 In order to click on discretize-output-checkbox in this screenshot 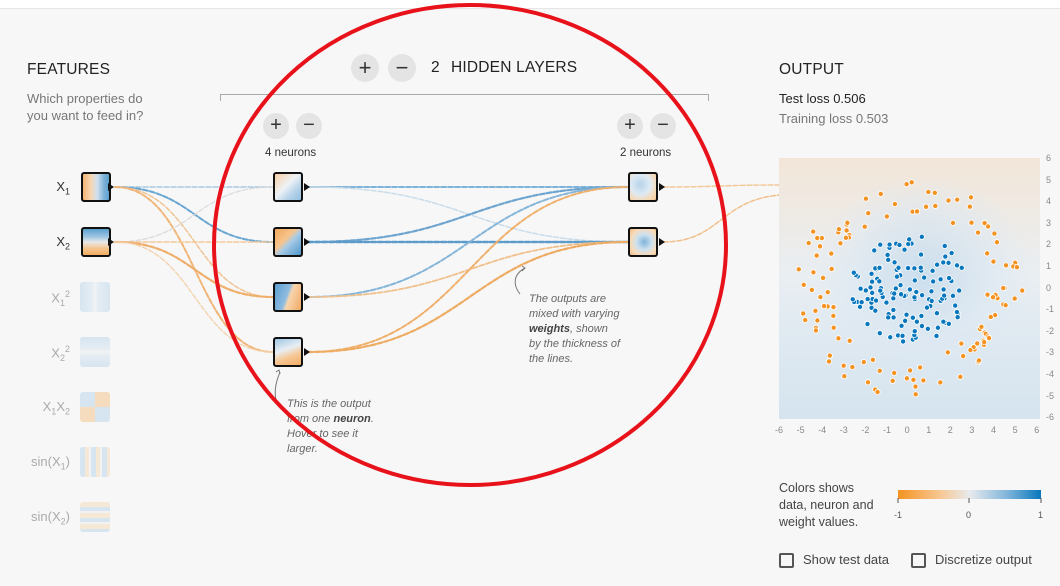, I will do `click(918, 560)`.